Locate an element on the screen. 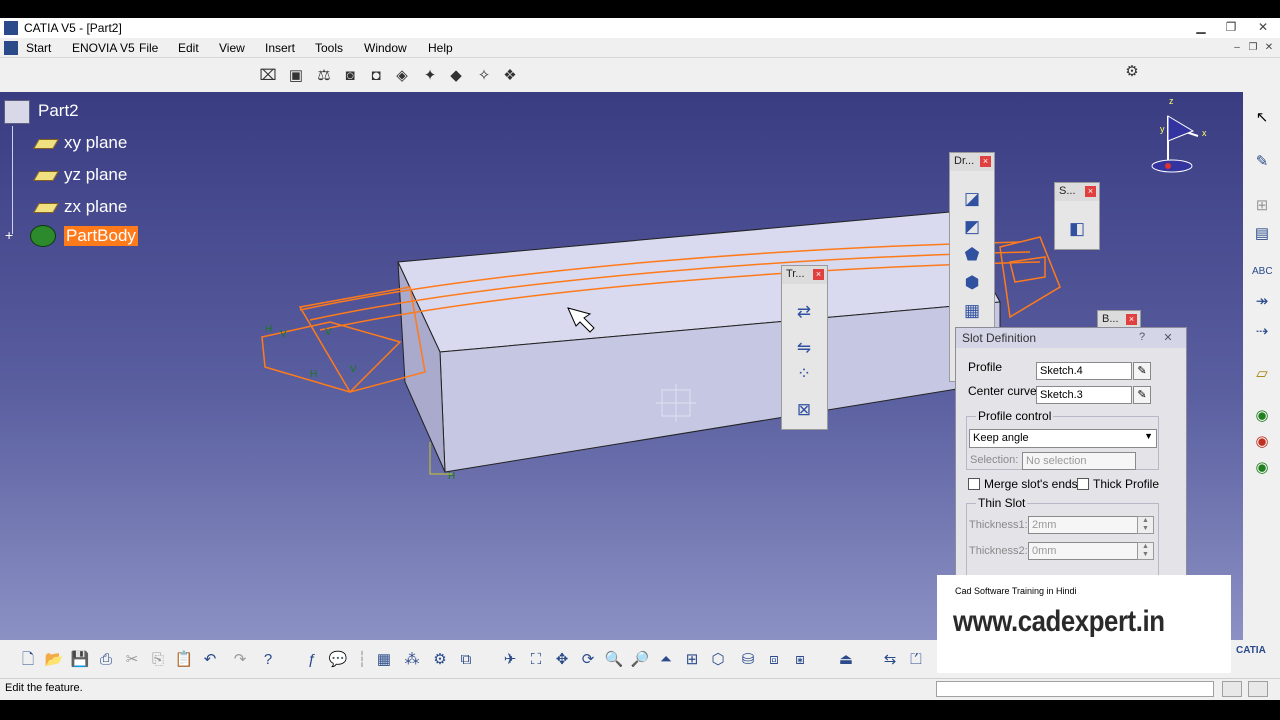 The width and height of the screenshot is (1280, 720). minimize-icon: ▁ is located at coordinates (1201, 28).